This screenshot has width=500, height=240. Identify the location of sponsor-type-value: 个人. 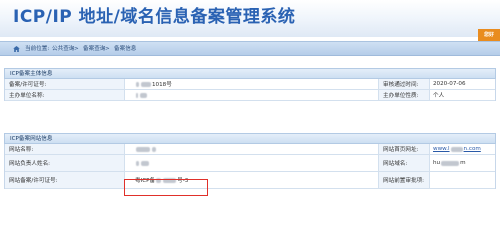
(463, 95).